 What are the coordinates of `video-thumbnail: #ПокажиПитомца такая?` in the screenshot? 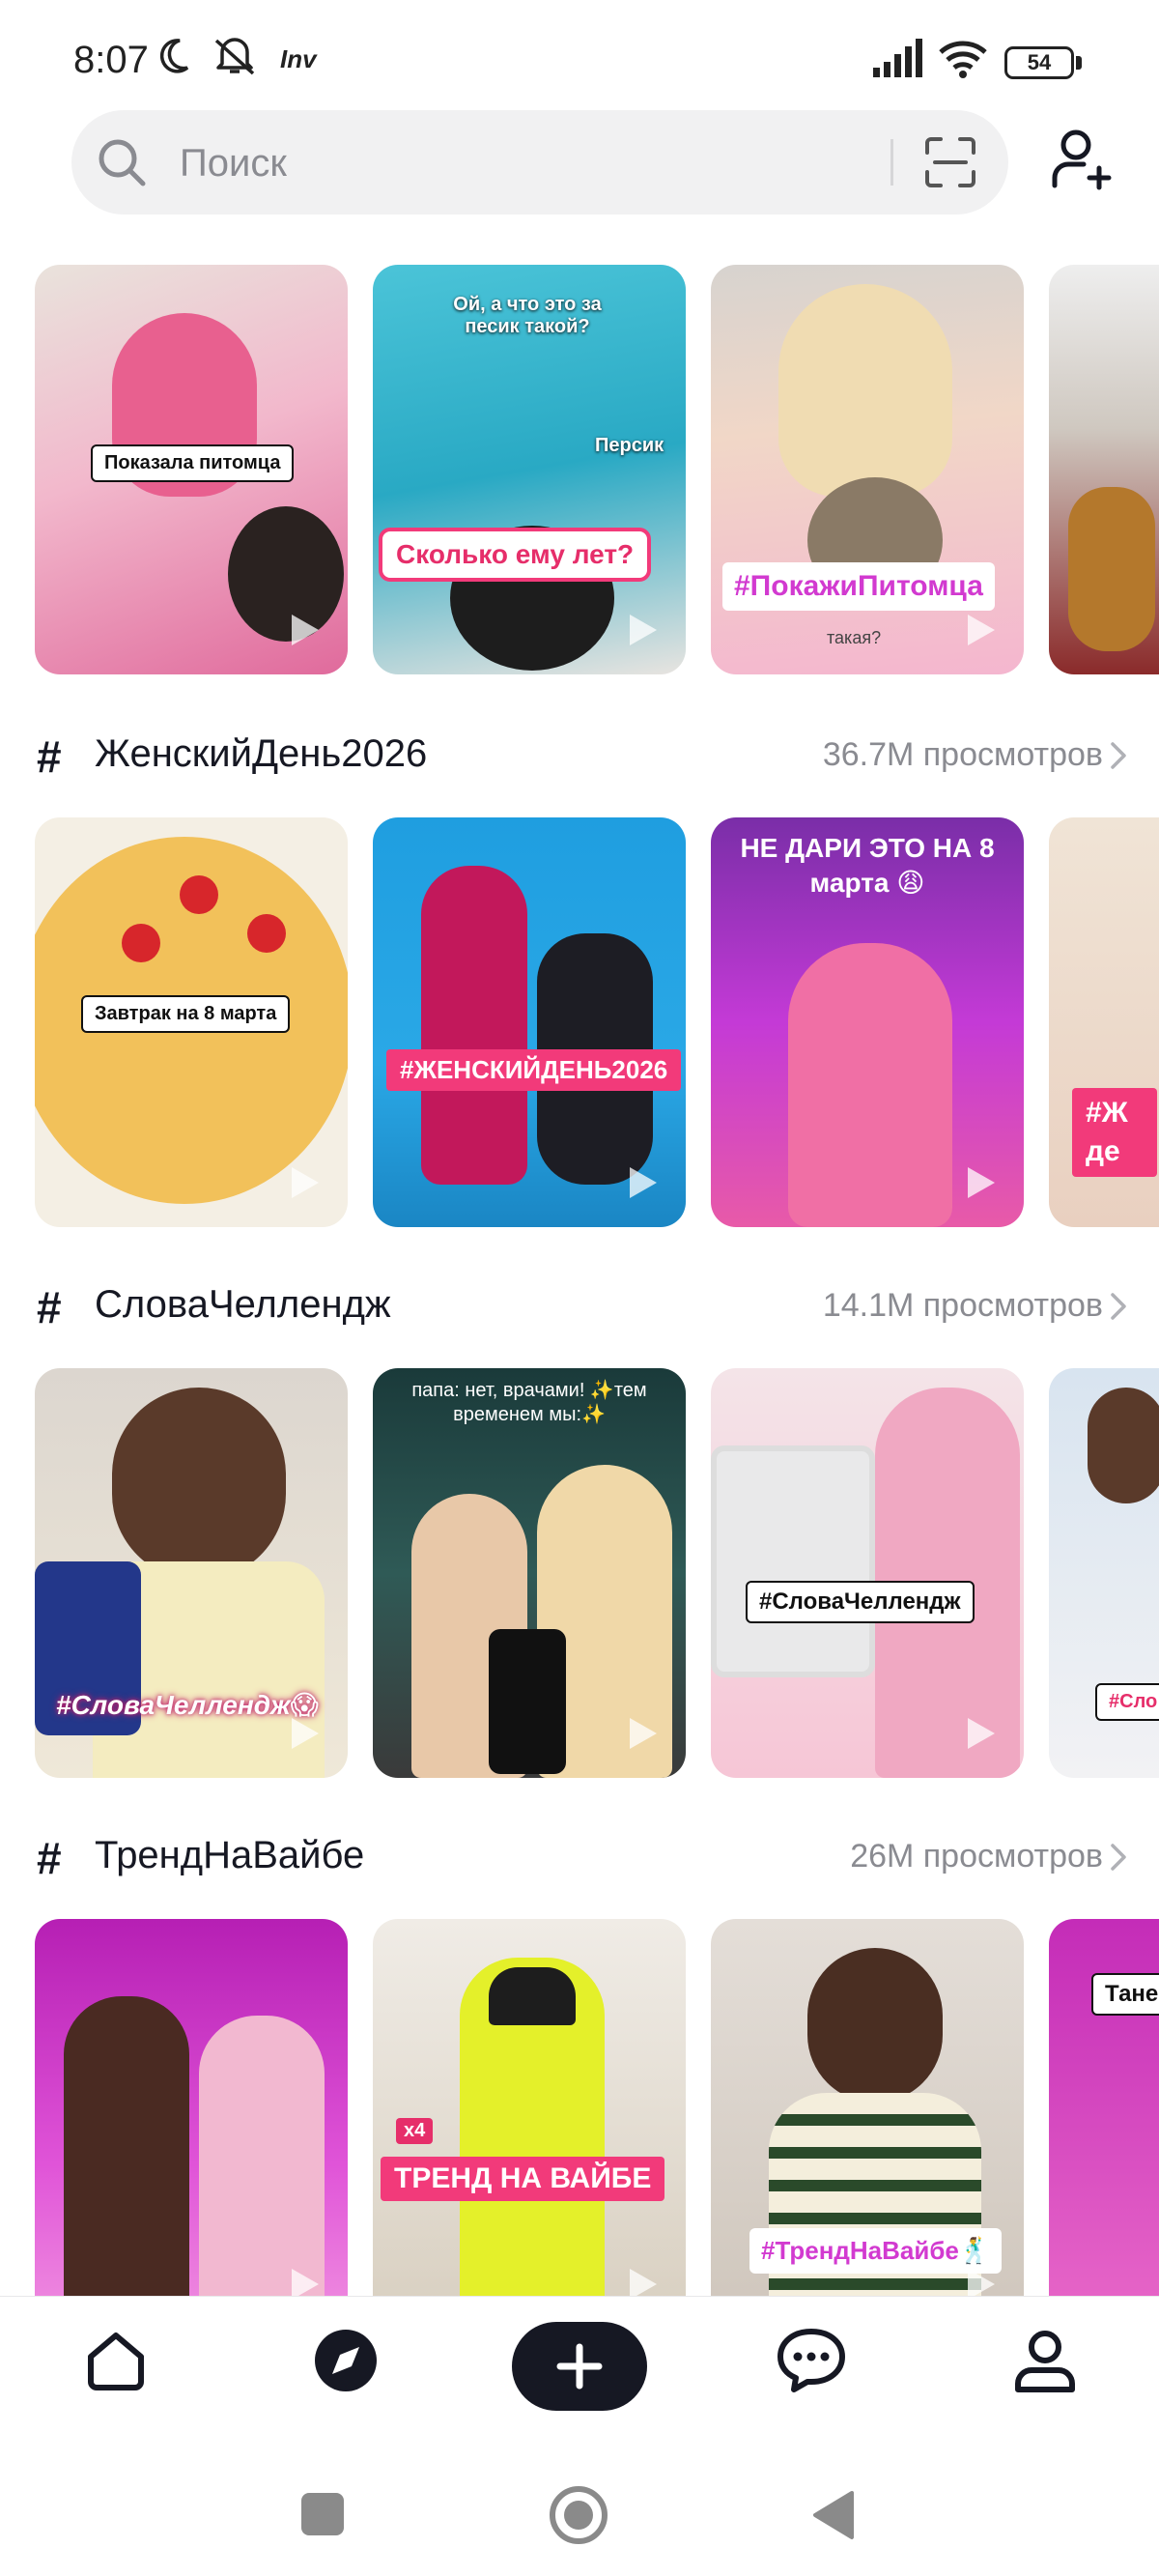 It's located at (867, 470).